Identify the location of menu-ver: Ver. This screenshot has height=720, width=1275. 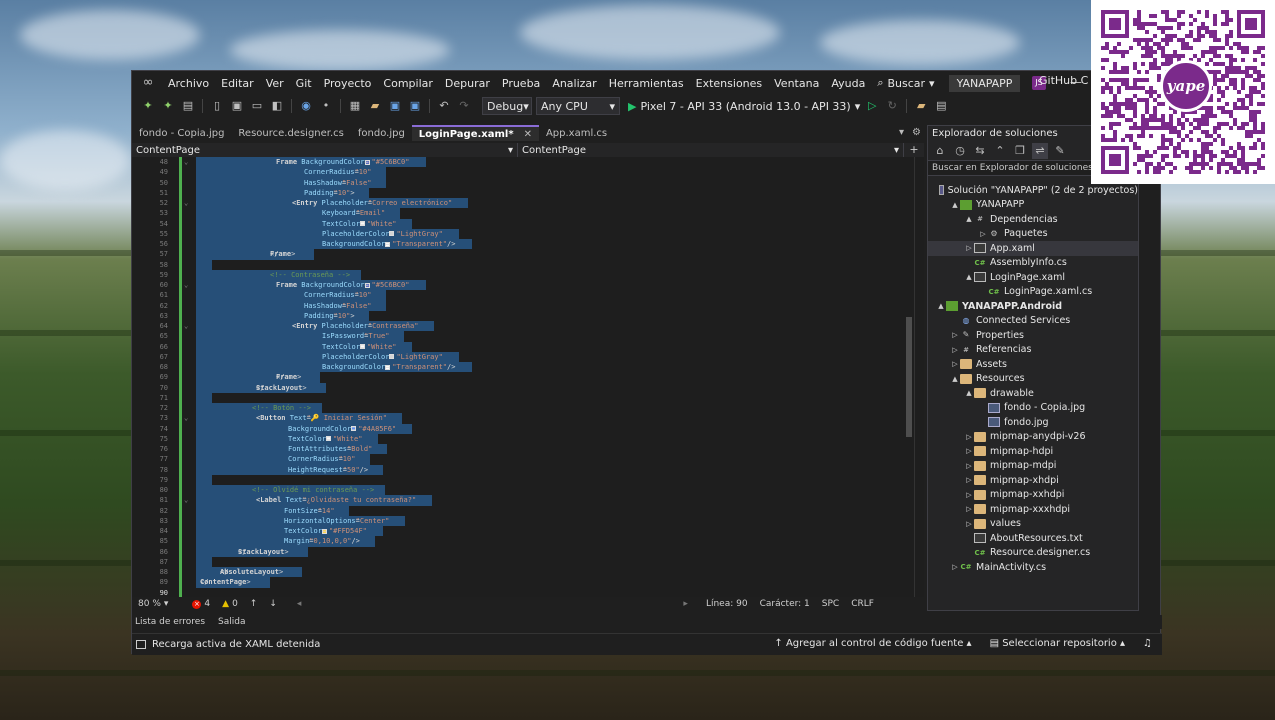
(275, 83).